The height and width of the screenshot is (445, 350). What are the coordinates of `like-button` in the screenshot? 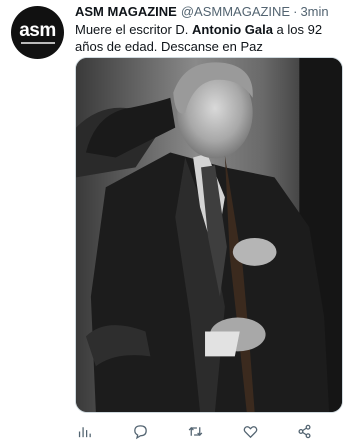 It's located at (250, 431).